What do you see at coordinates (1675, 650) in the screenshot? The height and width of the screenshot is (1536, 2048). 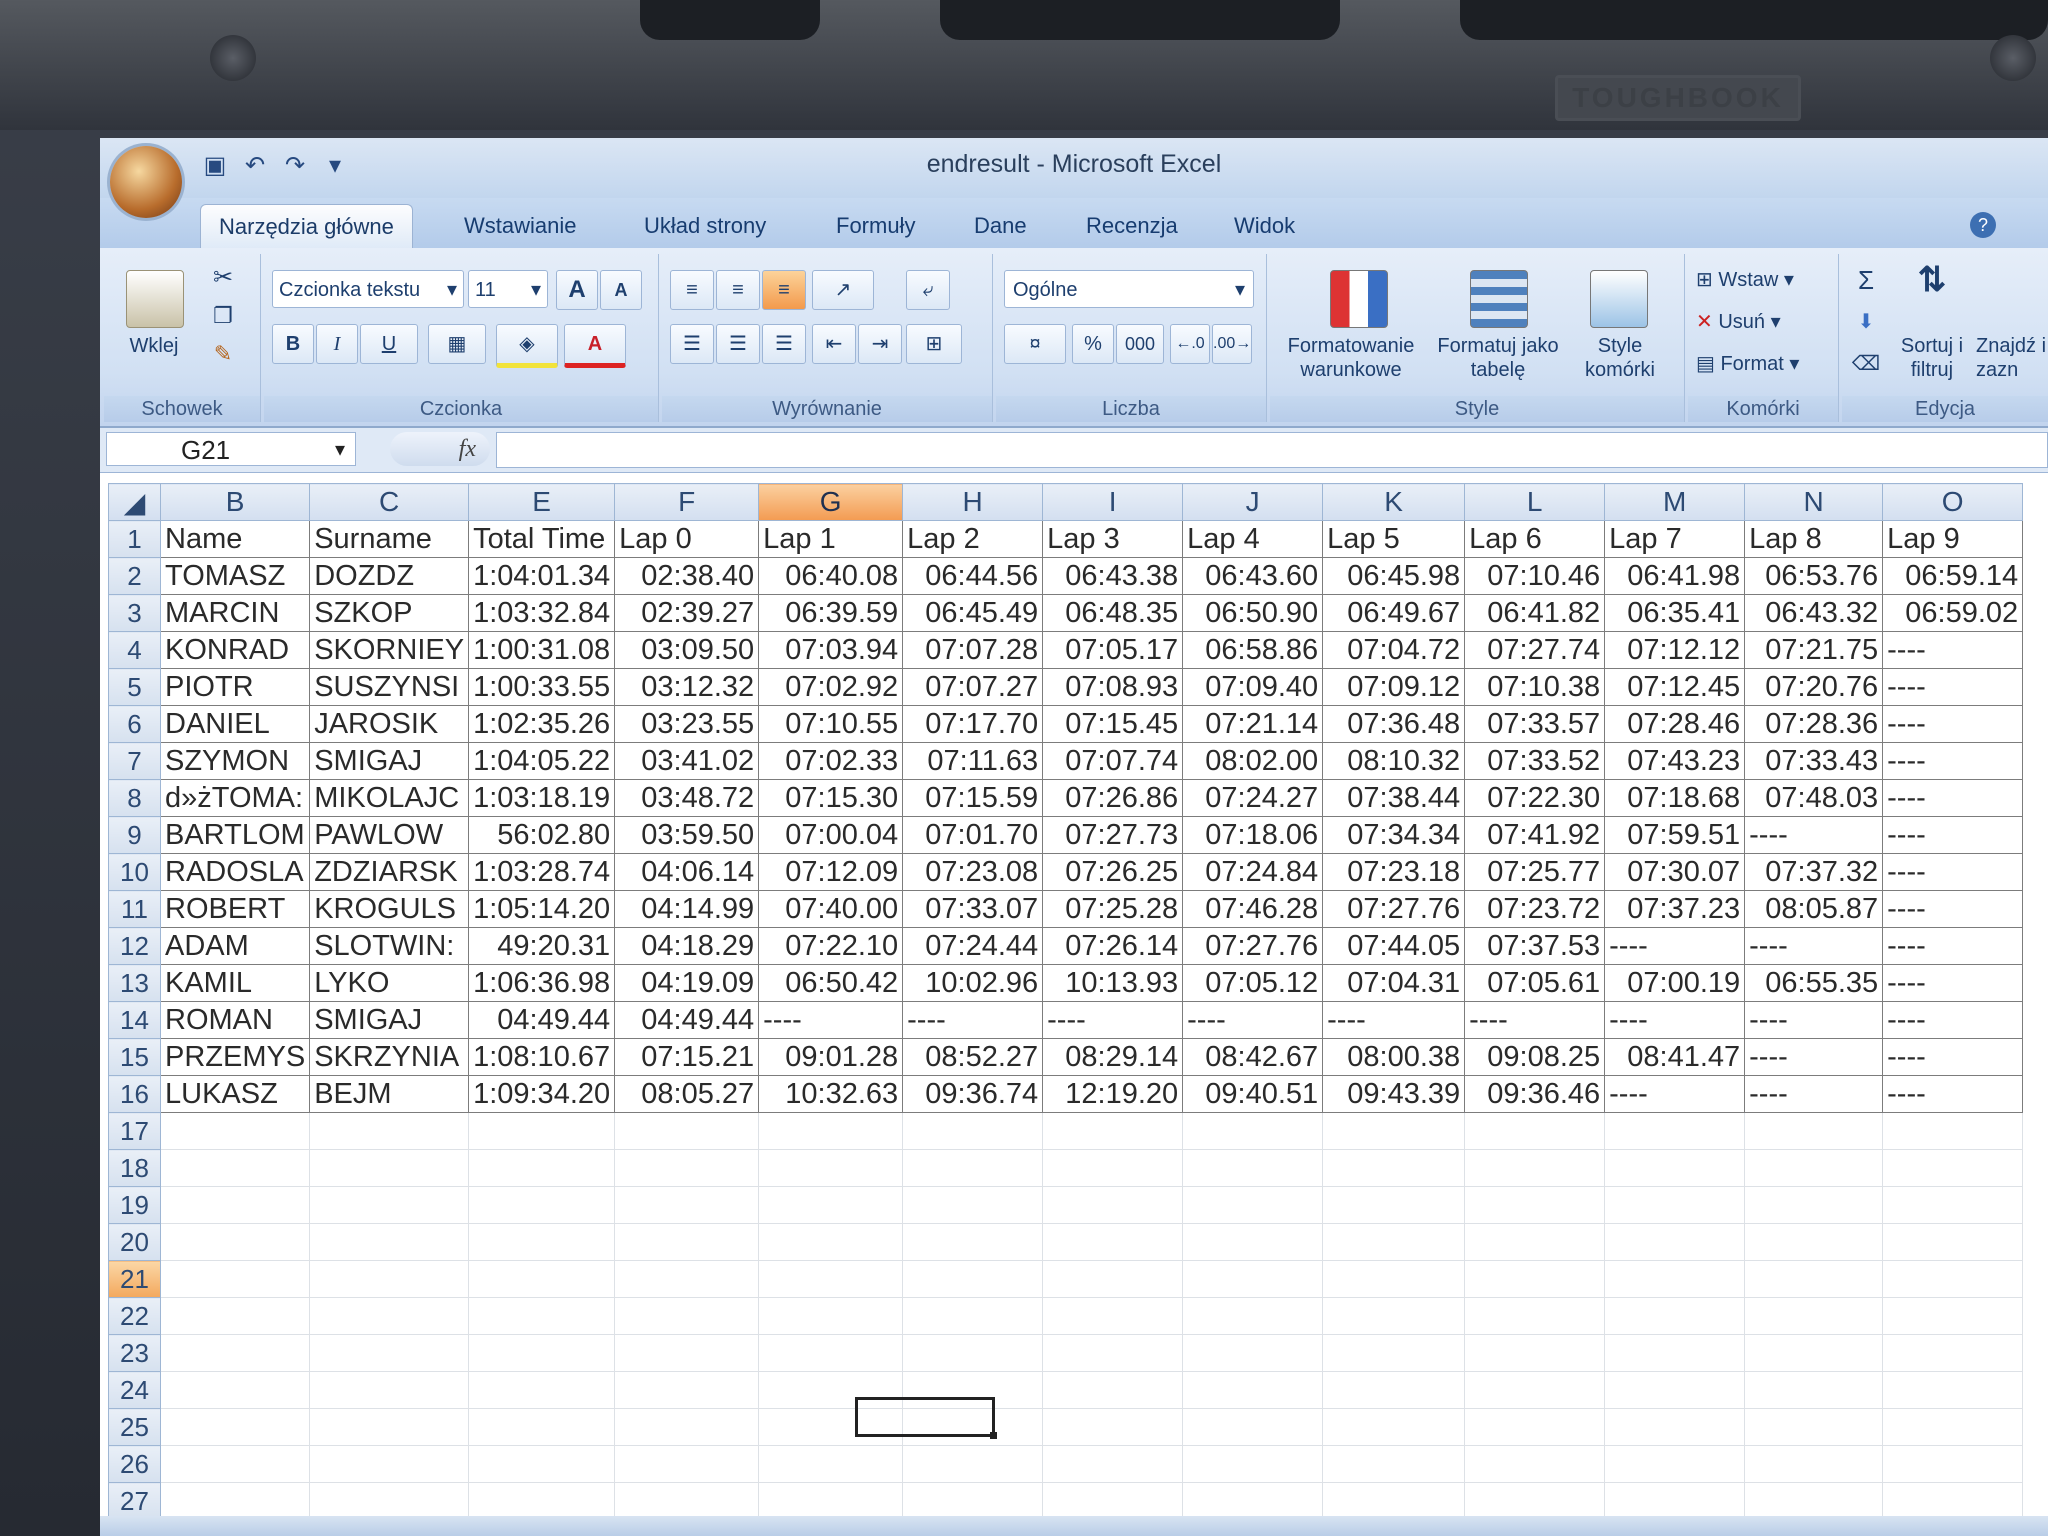 I see `cell: 07:12.12` at bounding box center [1675, 650].